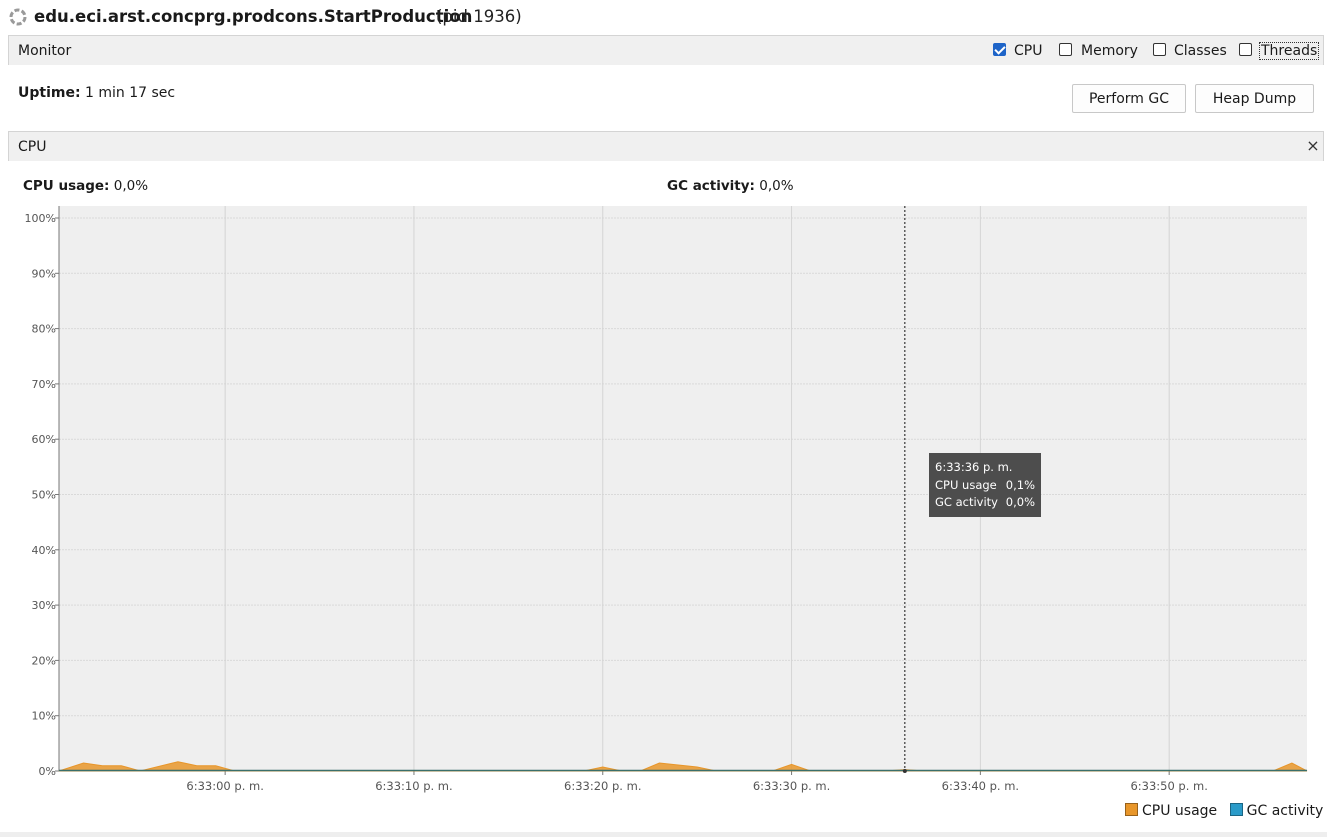  Describe the element at coordinates (47, 771) in the screenshot. I see `y-tick-label: 0%` at that location.